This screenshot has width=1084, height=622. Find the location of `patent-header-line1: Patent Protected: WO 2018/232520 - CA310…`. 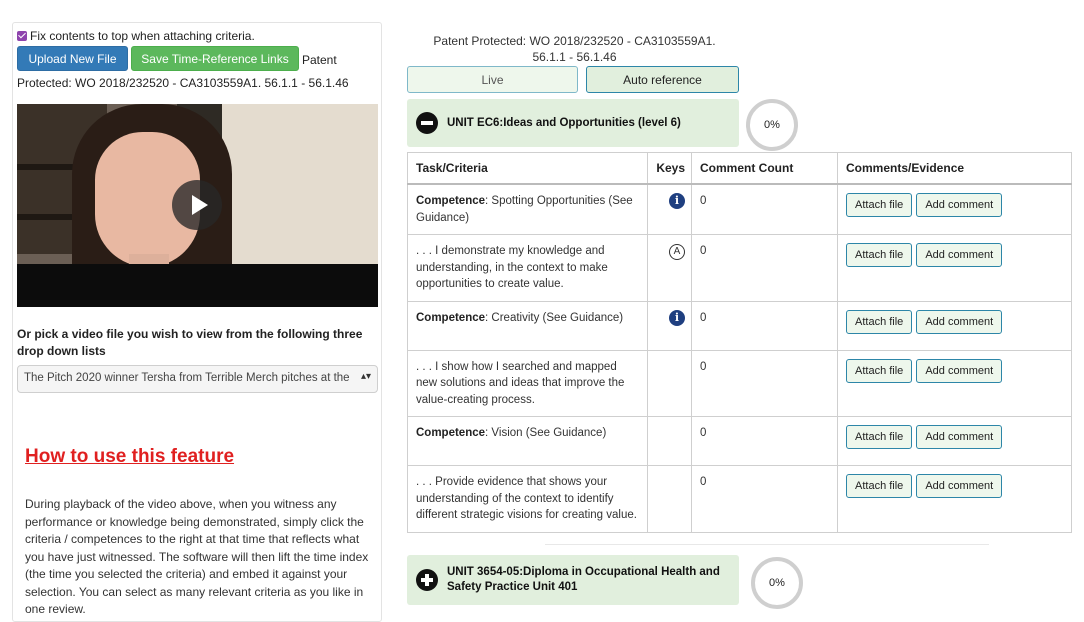

patent-header-line1: Patent Protected: WO 2018/232520 - CA310… is located at coordinates (574, 41).